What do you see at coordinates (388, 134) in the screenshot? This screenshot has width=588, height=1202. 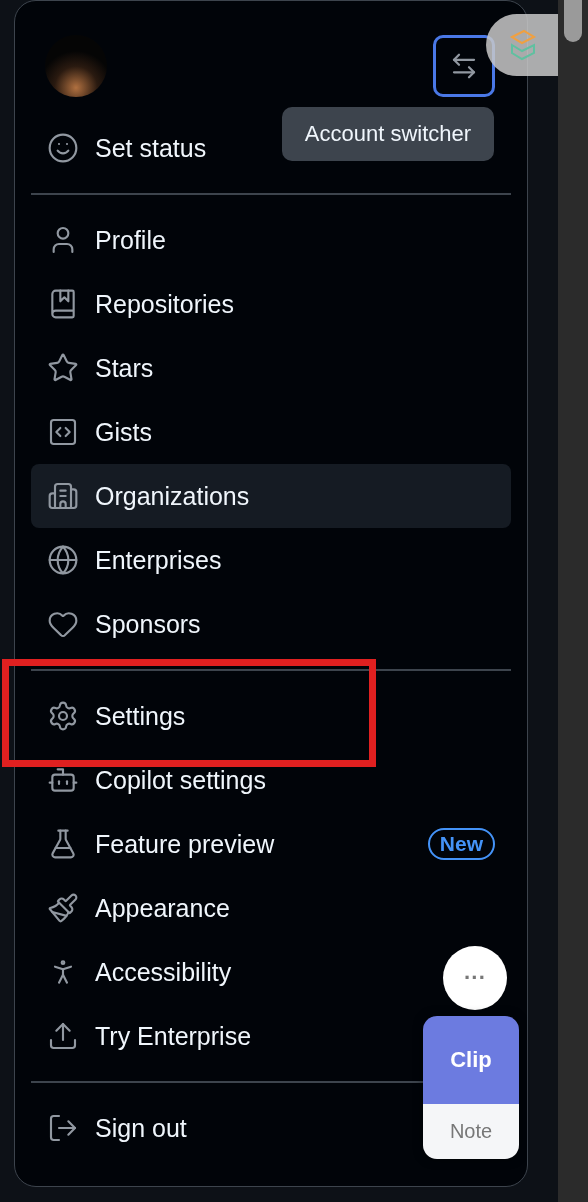 I see `tooltip: Account switcher` at bounding box center [388, 134].